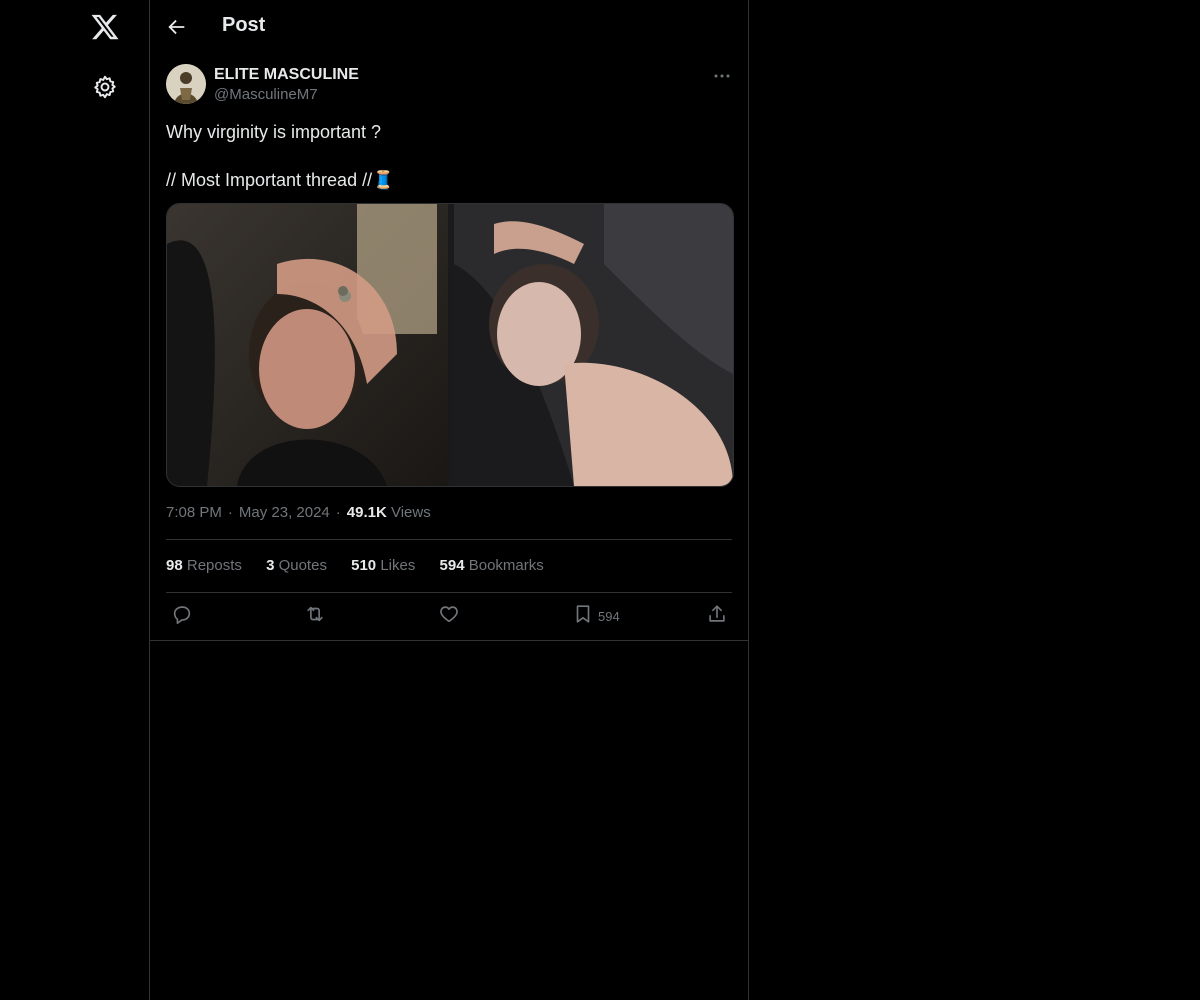 This screenshot has width=1200, height=1000. What do you see at coordinates (270, 565) in the screenshot?
I see `stat-count: 3` at bounding box center [270, 565].